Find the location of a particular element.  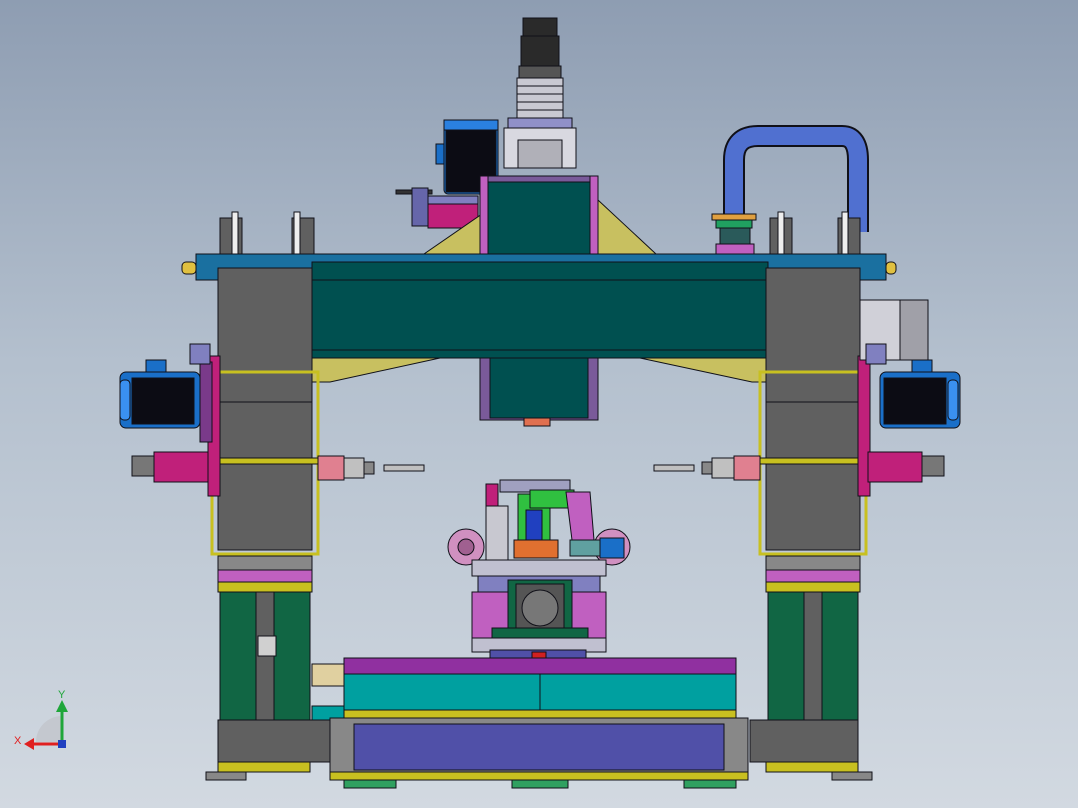

left-leg is located at coordinates (265, 638).